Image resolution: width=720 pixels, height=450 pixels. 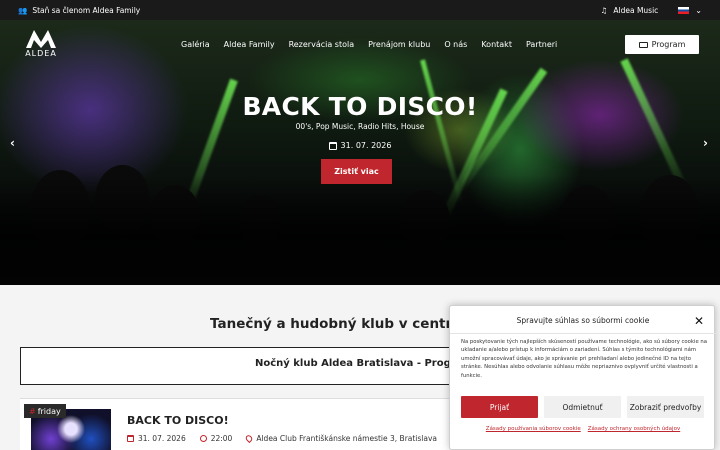 What do you see at coordinates (49, 411) in the screenshot?
I see `event-day-label: friday` at bounding box center [49, 411].